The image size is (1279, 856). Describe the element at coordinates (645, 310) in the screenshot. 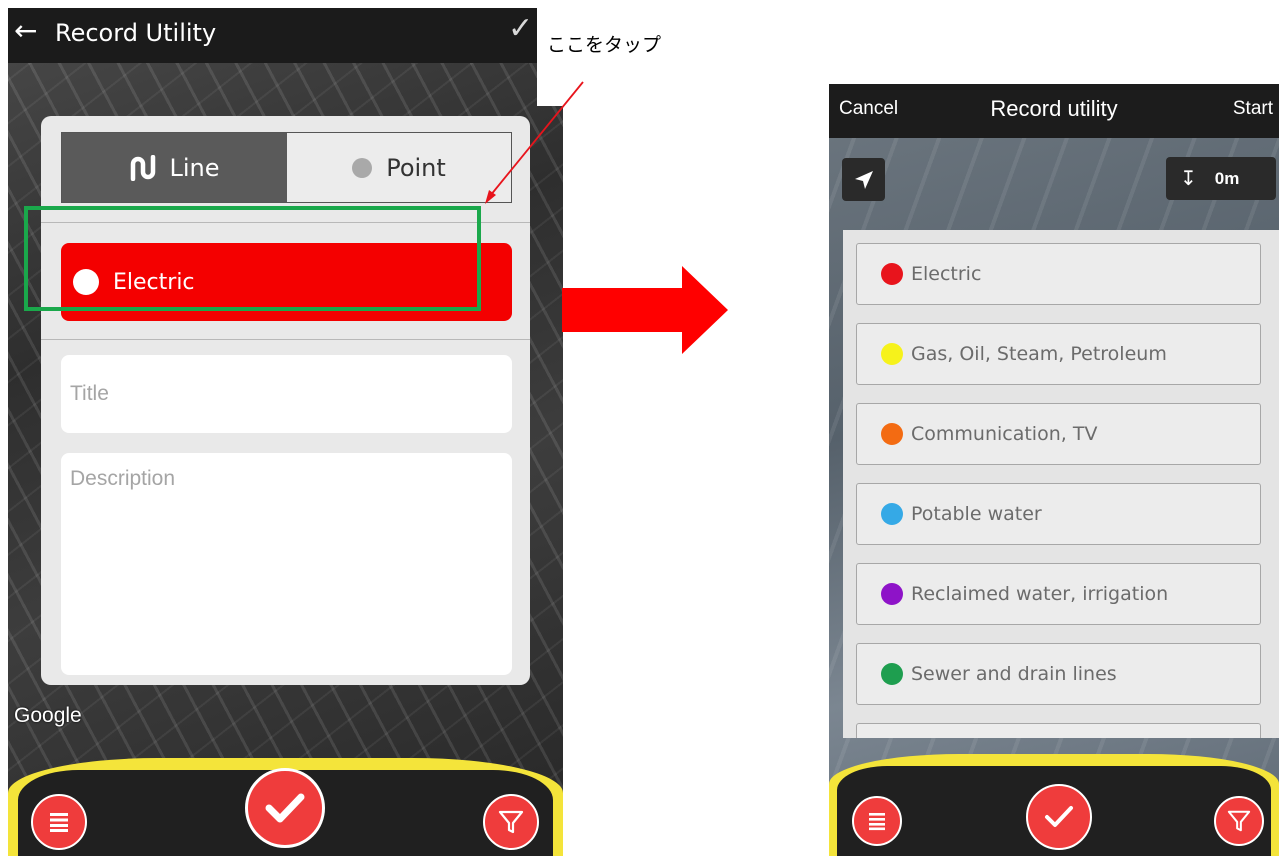

I see `transition-arrow-icon` at that location.